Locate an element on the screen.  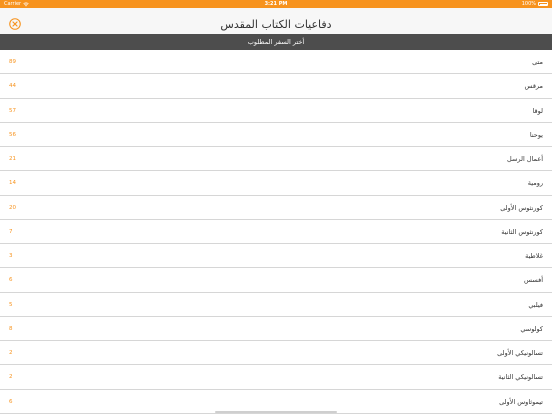
status-right: 100% is located at coordinates (535, 4).